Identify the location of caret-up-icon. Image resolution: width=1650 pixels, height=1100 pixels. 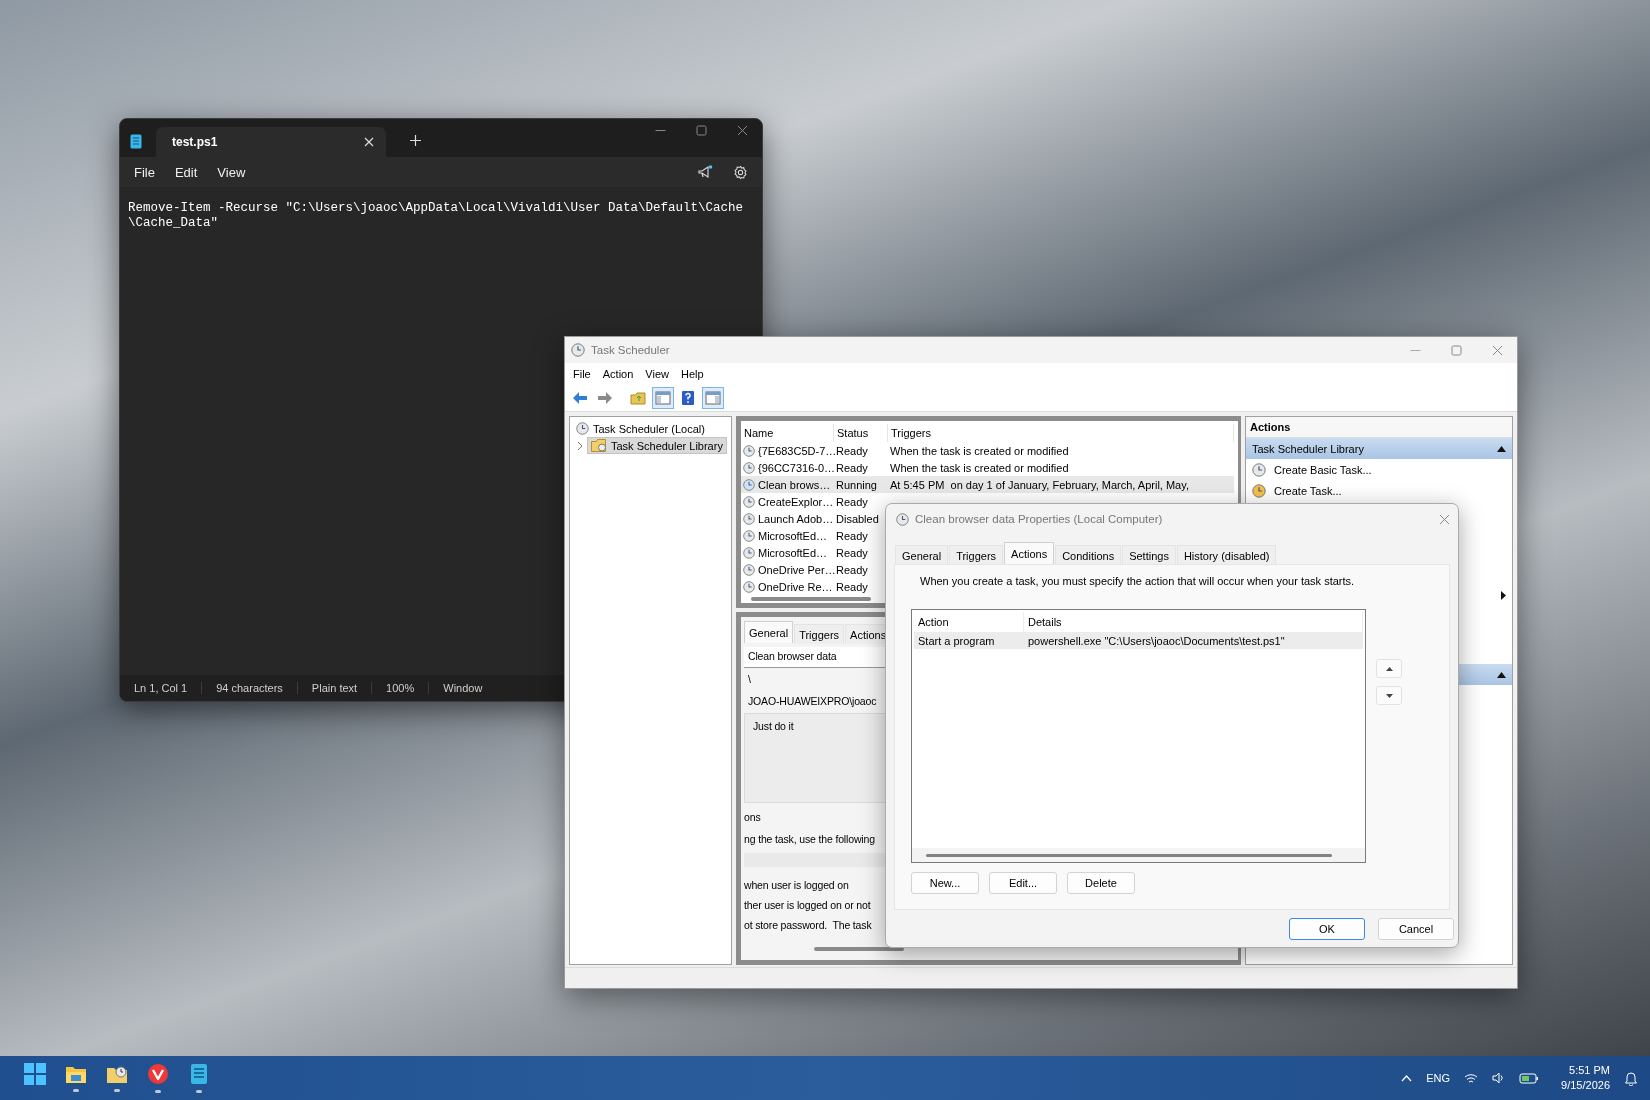
(1389, 668).